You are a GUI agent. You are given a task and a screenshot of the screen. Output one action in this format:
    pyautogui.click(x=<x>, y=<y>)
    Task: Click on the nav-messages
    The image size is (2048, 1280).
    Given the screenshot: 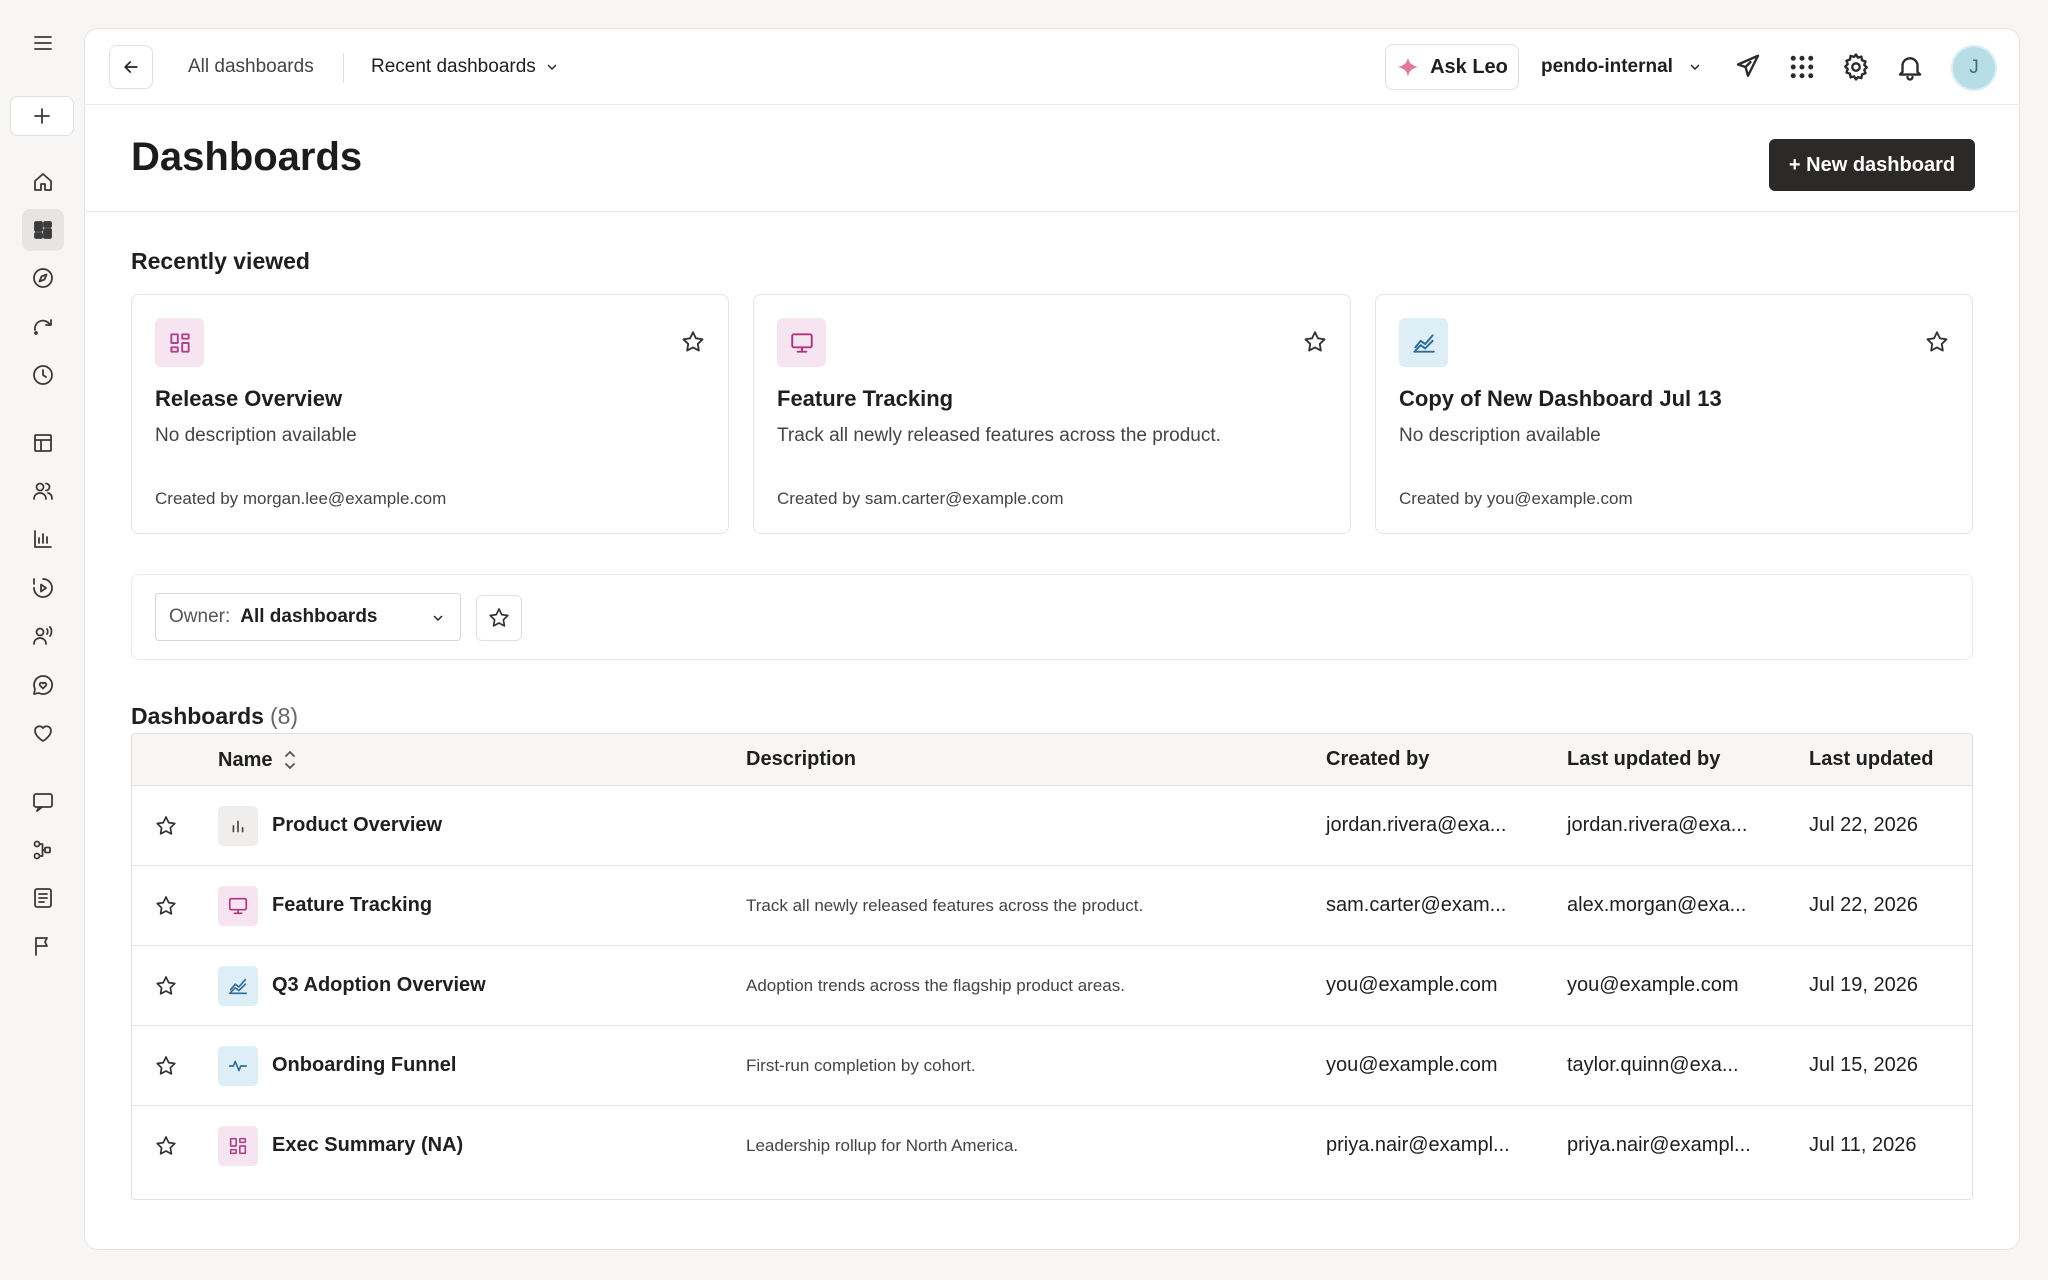 What is the action you would take?
    pyautogui.click(x=43, y=802)
    